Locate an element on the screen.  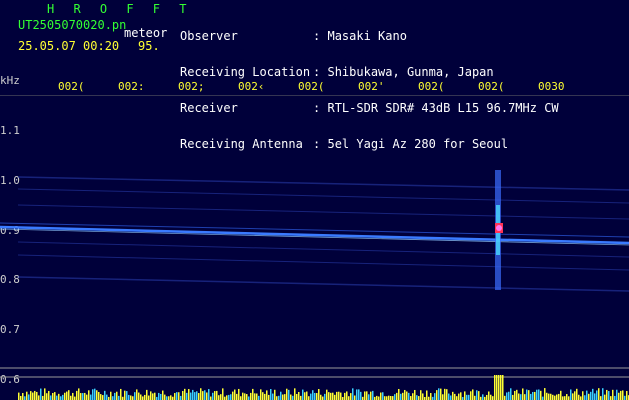
meta-label-observer: Observer is located at coordinates (209, 36).